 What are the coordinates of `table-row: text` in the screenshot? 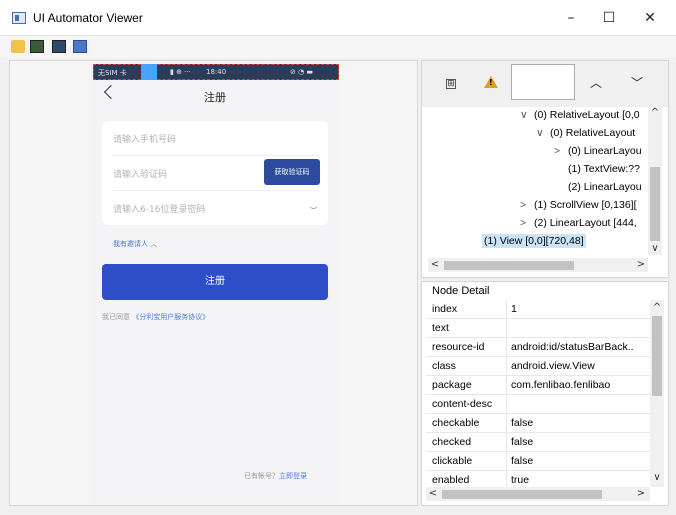 It's located at (538, 328).